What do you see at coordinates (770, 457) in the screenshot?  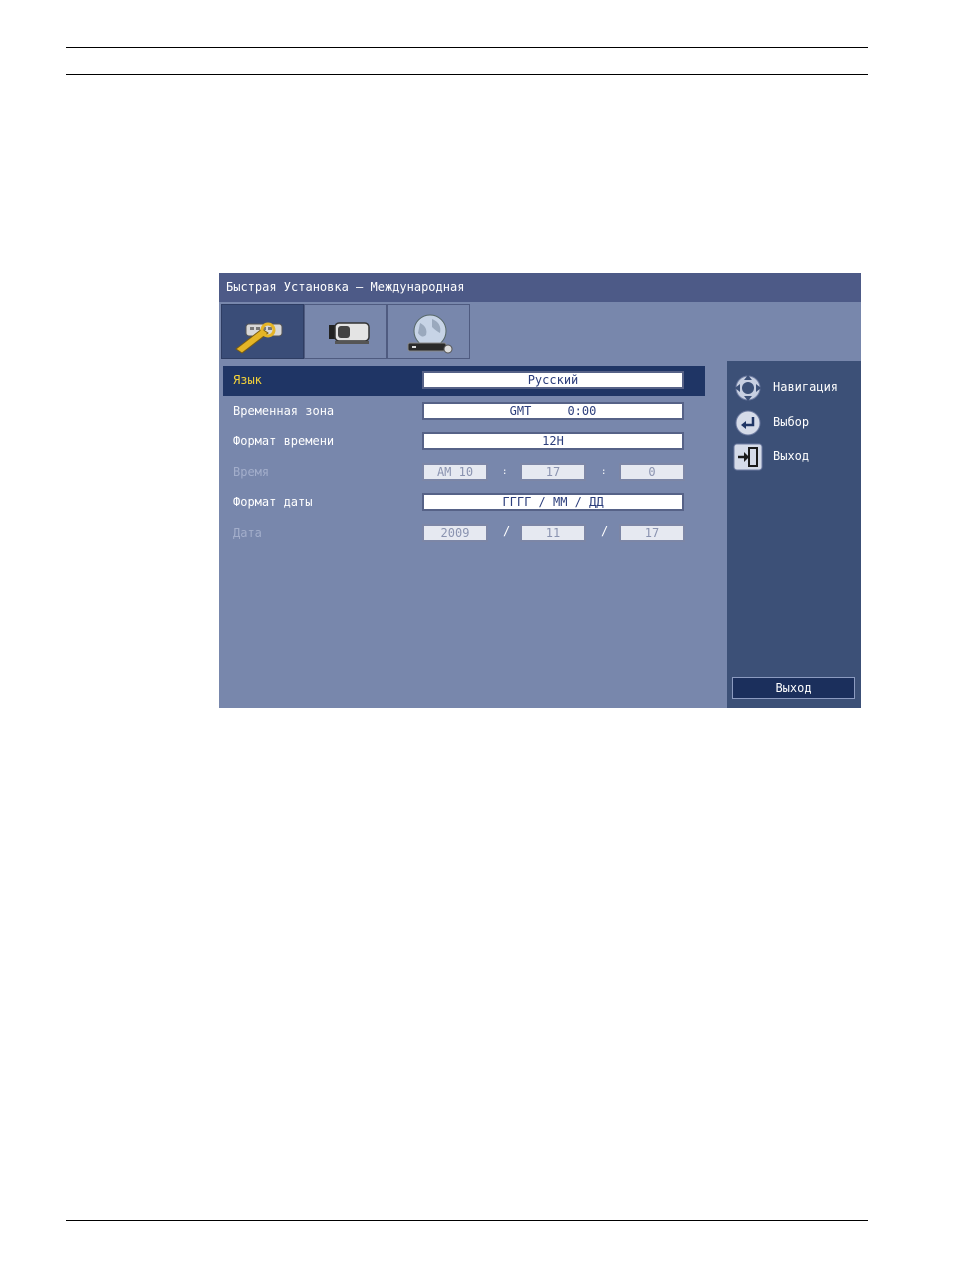 I see `hint-exit: Выход` at bounding box center [770, 457].